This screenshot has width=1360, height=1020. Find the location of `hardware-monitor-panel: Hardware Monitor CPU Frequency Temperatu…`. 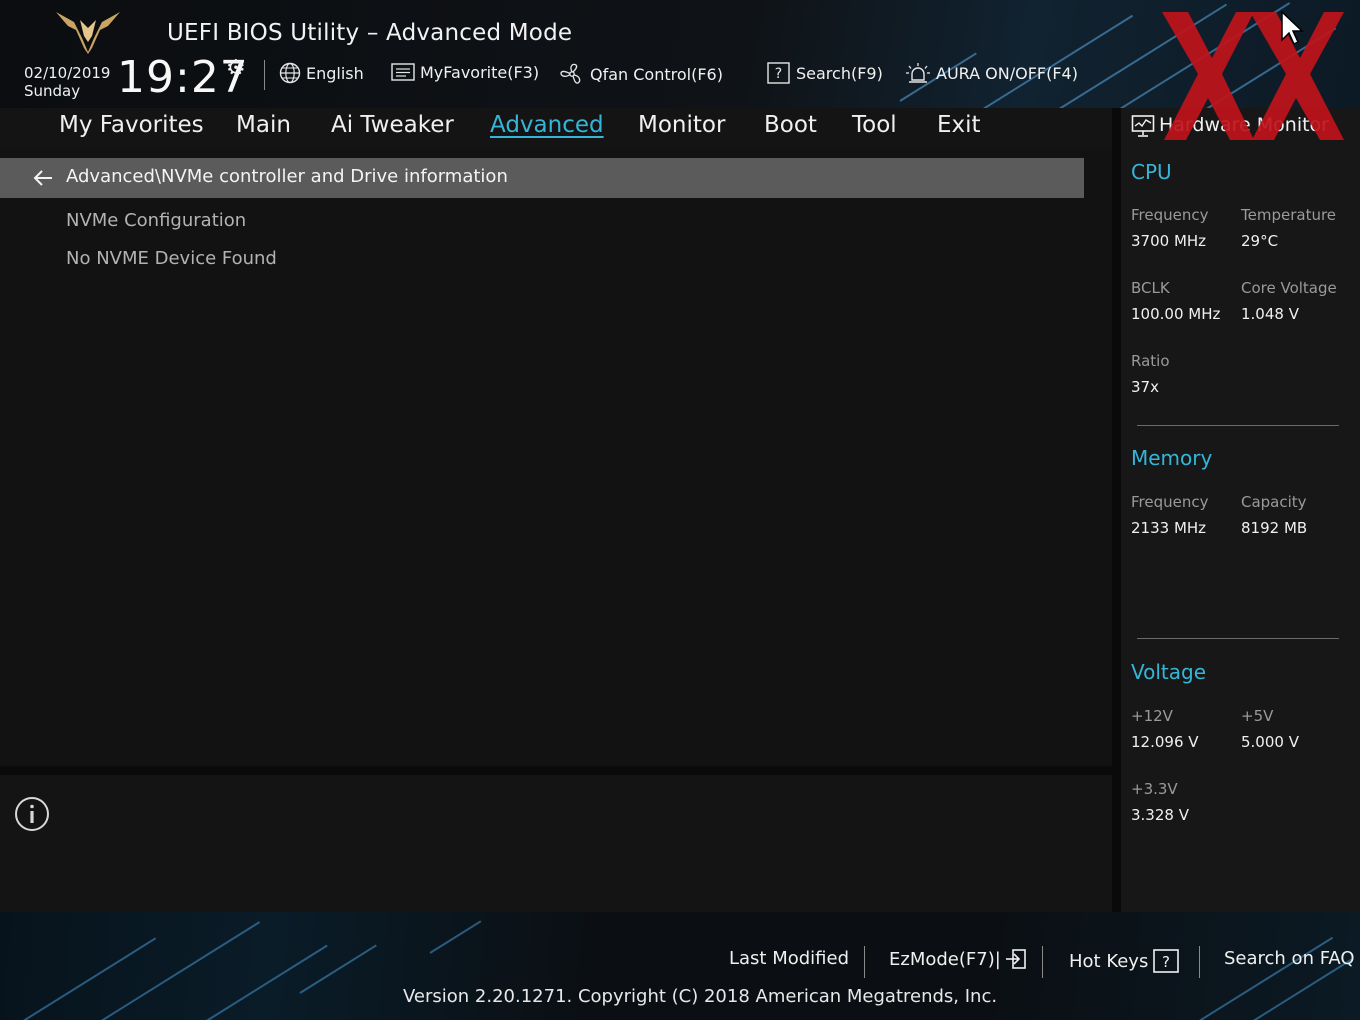

hardware-monitor-panel: Hardware Monitor CPU Frequency Temperatu… is located at coordinates (1240, 510).